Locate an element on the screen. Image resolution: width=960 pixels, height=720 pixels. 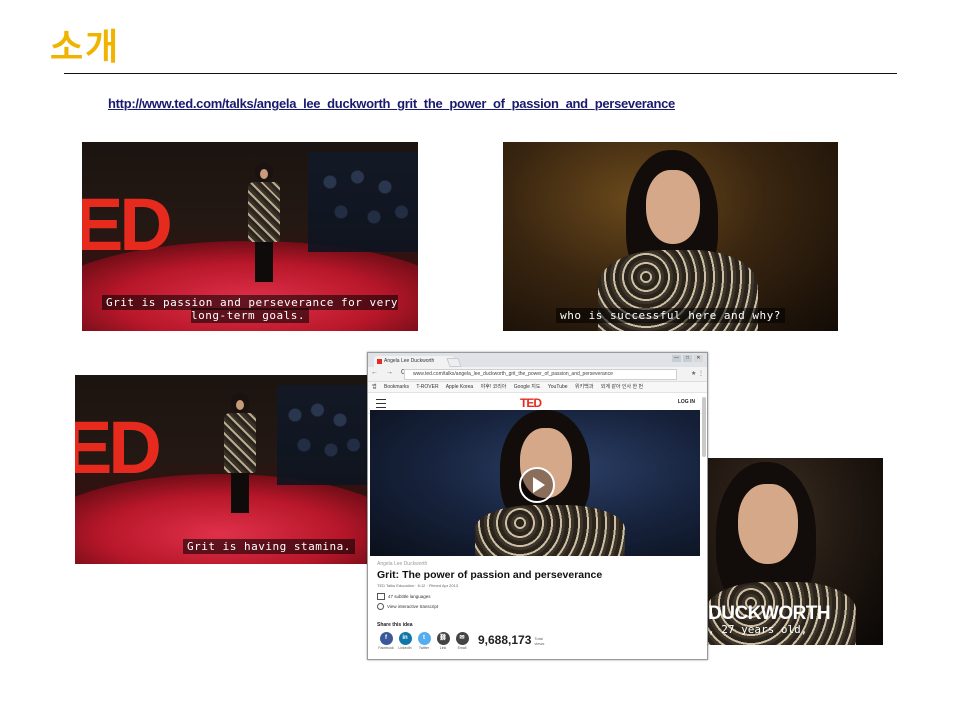
maximize-button: □ is located at coordinates (687, 358).